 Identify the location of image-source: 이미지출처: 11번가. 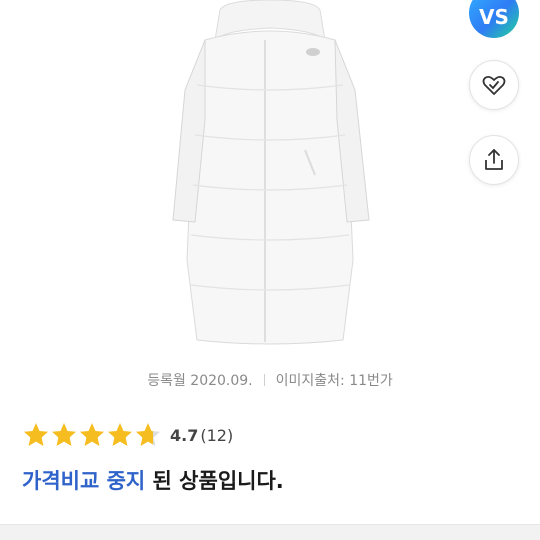
(334, 381).